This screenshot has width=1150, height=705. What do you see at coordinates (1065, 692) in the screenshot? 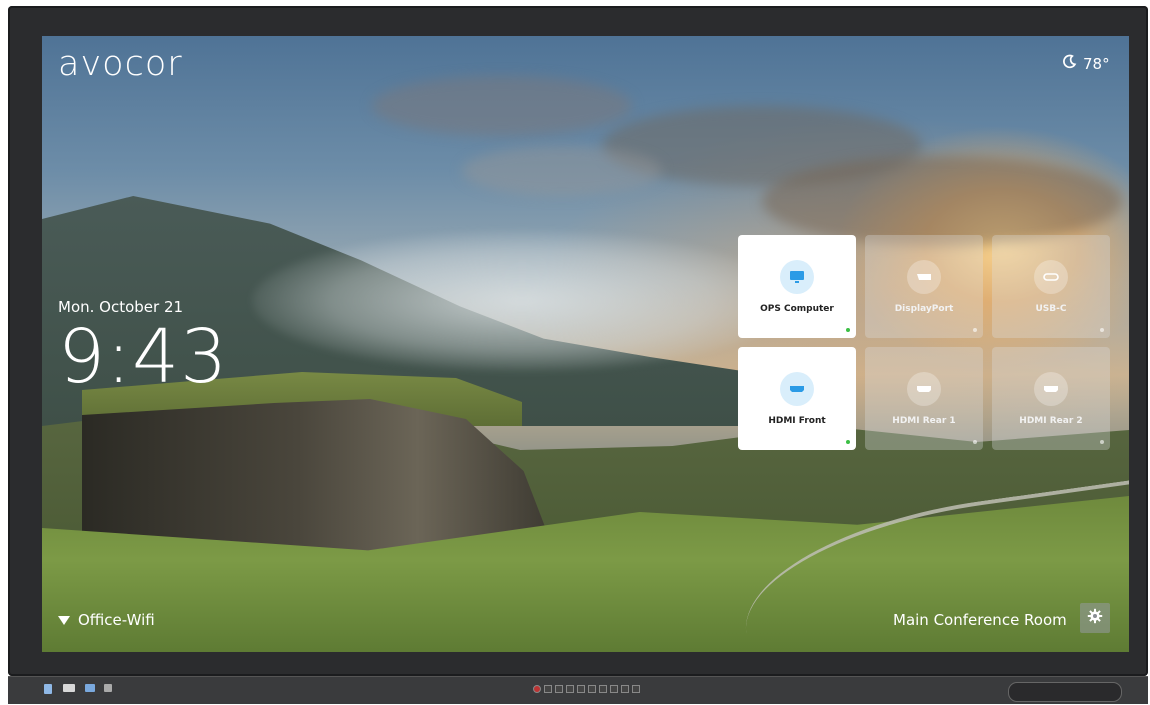
I see `pen-tray` at bounding box center [1065, 692].